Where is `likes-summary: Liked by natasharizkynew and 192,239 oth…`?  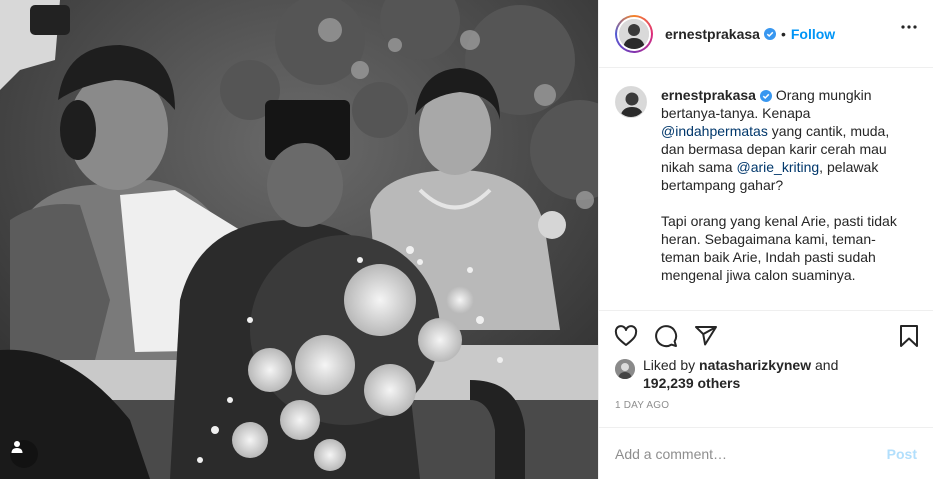
likes-summary: Liked by natasharizkynew and 192,239 oth… is located at coordinates (766, 377).